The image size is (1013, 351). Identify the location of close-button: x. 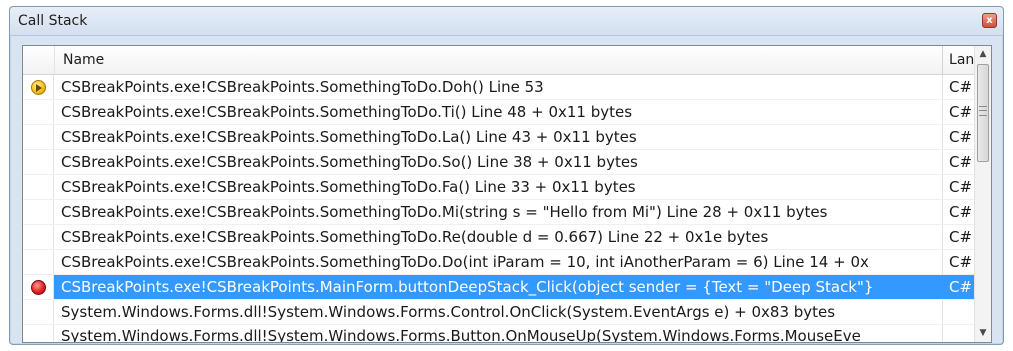
(989, 20).